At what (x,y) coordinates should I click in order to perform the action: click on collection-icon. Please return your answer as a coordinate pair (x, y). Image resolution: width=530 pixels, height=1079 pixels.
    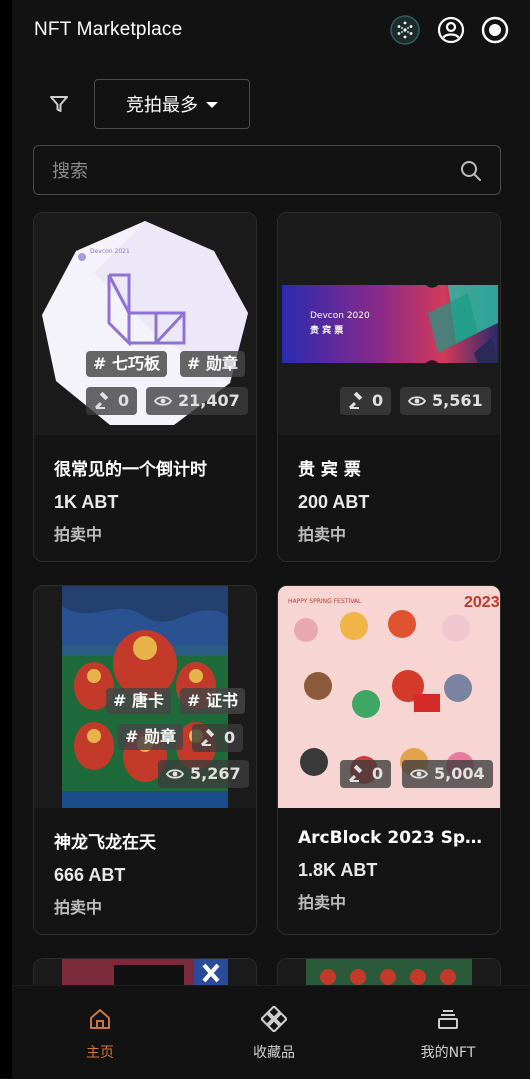
    Looking at the image, I should click on (274, 1019).